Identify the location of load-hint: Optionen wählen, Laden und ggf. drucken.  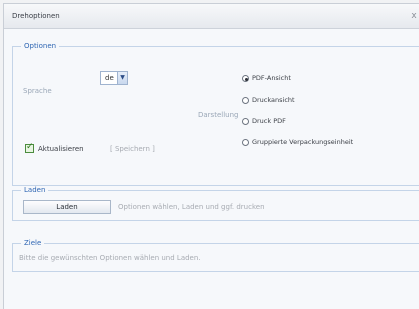
(191, 207).